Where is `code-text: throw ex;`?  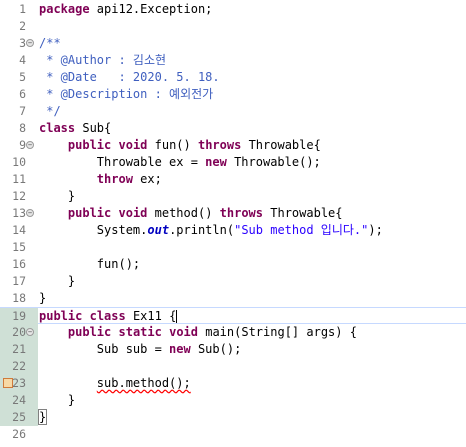 code-text: throw ex; is located at coordinates (100, 179).